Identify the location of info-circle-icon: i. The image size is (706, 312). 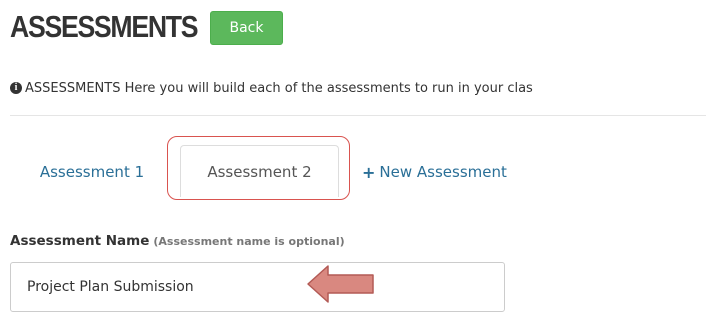
(16, 88).